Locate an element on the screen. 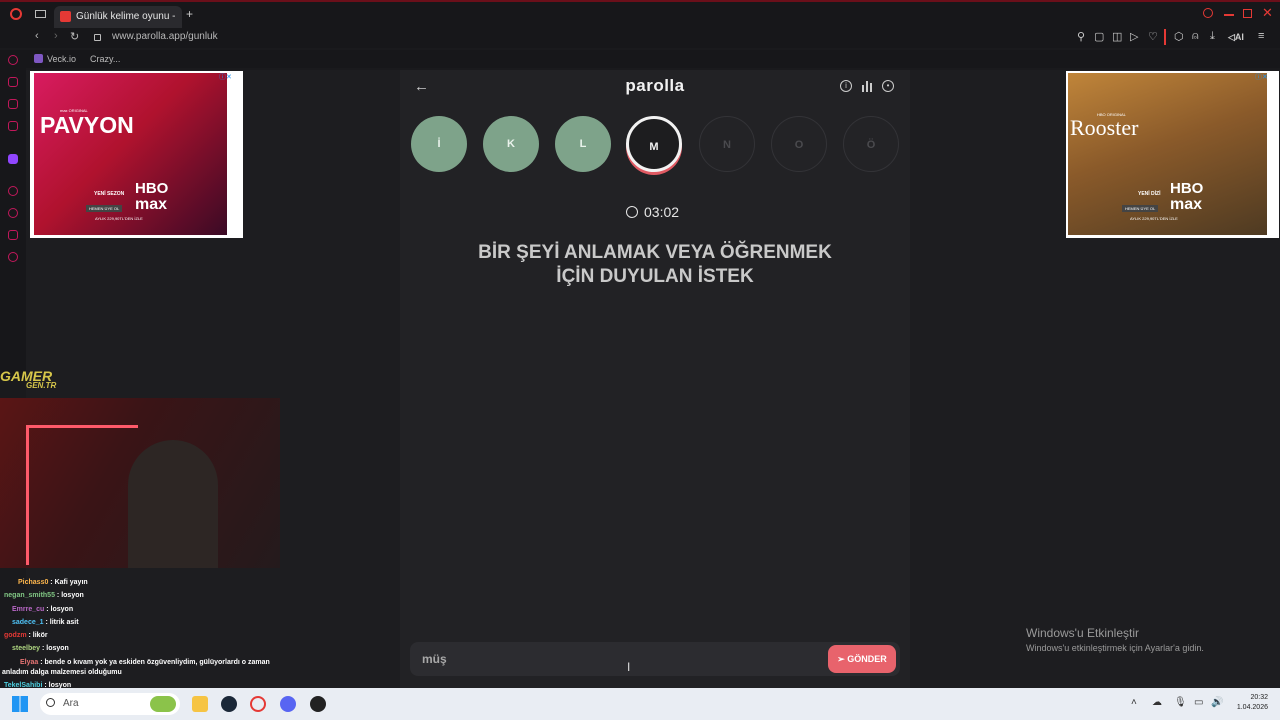 The image size is (1280, 720). gamer-watermark-logo: GAMER GEN.TR is located at coordinates (28, 379).